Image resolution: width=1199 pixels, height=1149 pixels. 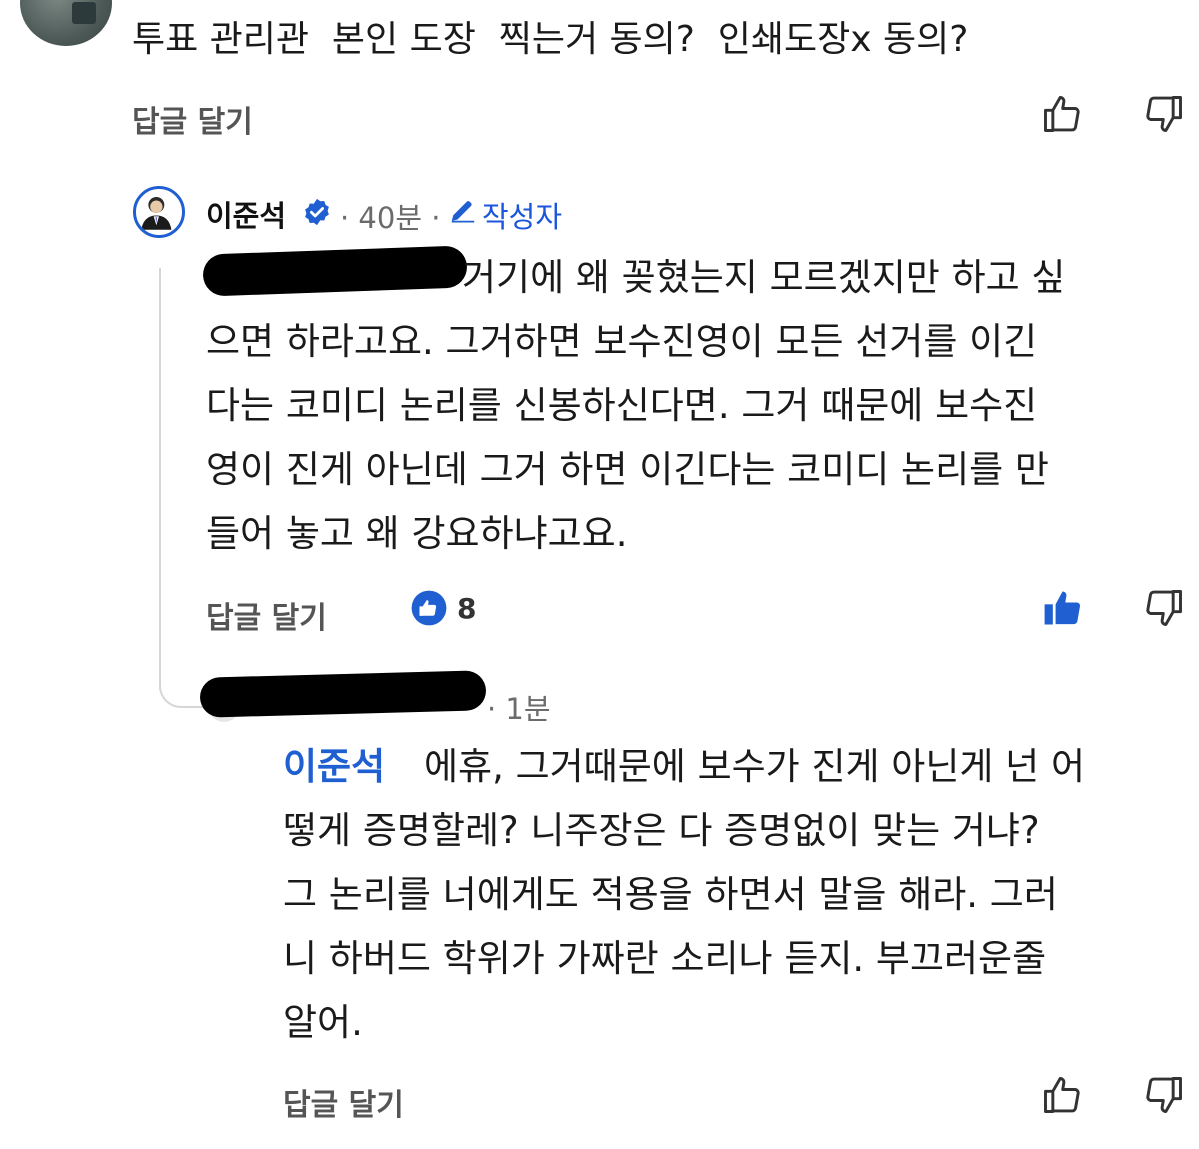 I want to click on reply-text-line: 들어 놓고 왜 강요하냐고요., so click(x=417, y=533).